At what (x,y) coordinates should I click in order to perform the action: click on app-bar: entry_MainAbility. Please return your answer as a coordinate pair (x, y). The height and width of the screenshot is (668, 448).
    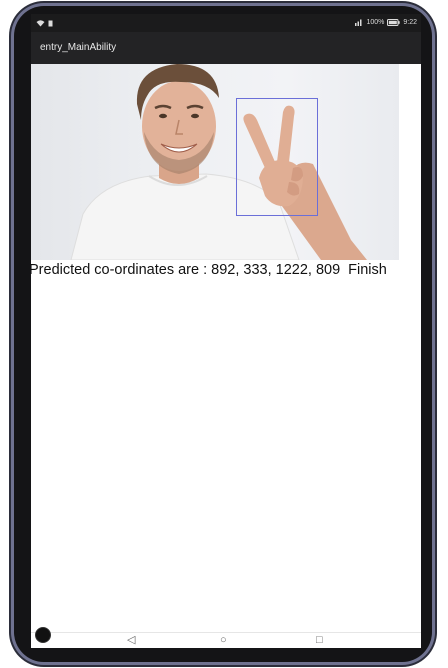
    Looking at the image, I should click on (226, 48).